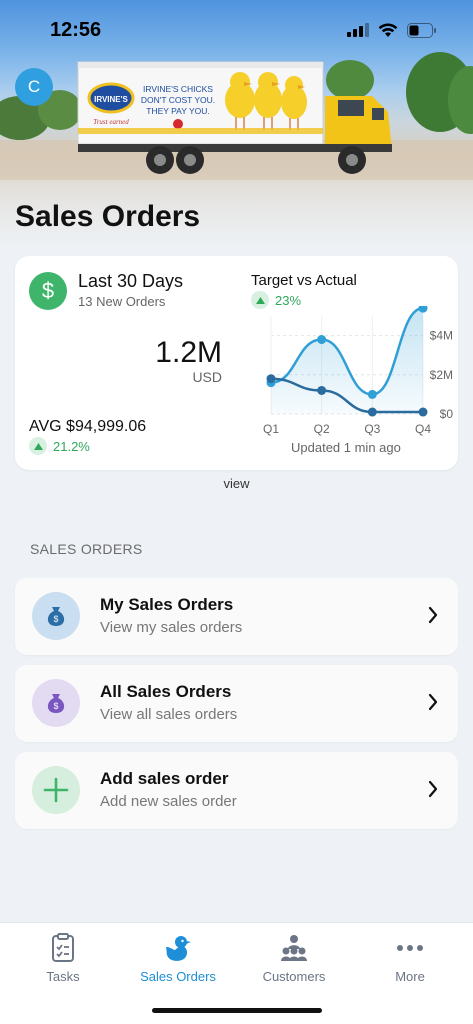 The height and width of the screenshot is (1024, 473). What do you see at coordinates (346, 447) in the screenshot?
I see `chart-updated-time: Updated 1 min ago` at bounding box center [346, 447].